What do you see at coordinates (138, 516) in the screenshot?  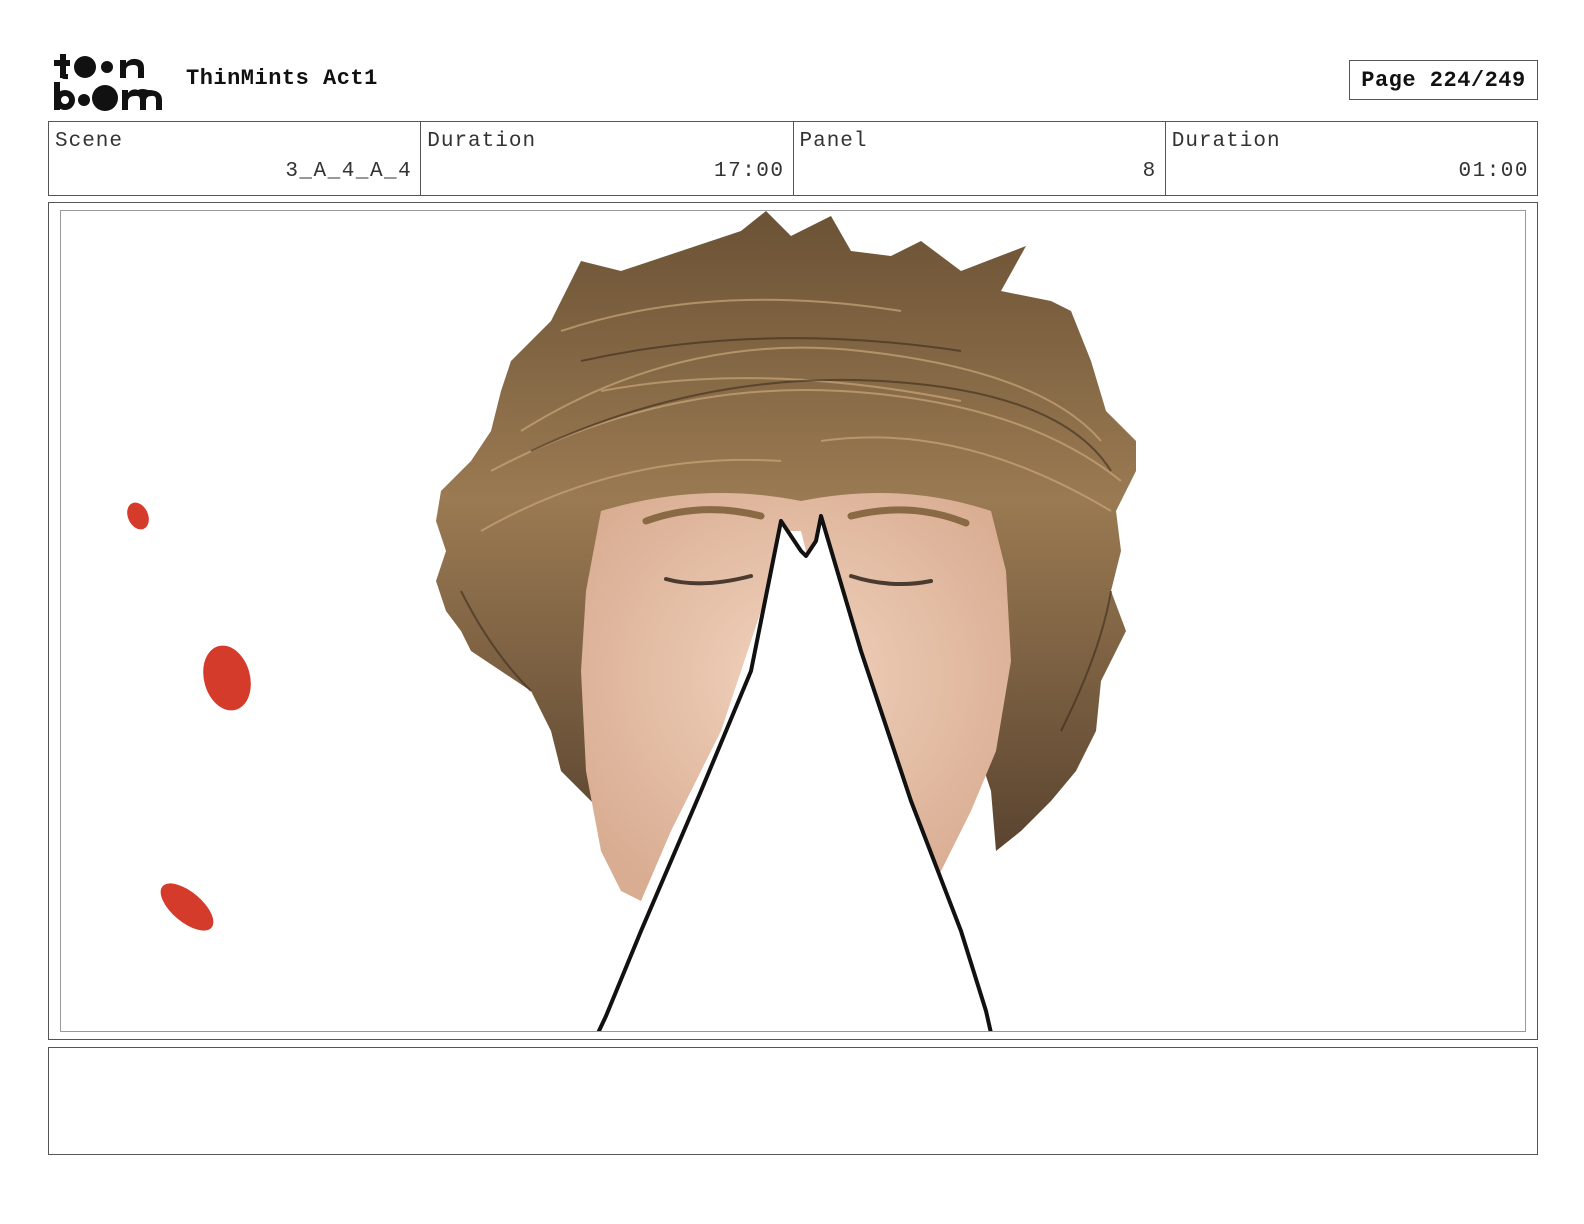 I see `blood-drop-small` at bounding box center [138, 516].